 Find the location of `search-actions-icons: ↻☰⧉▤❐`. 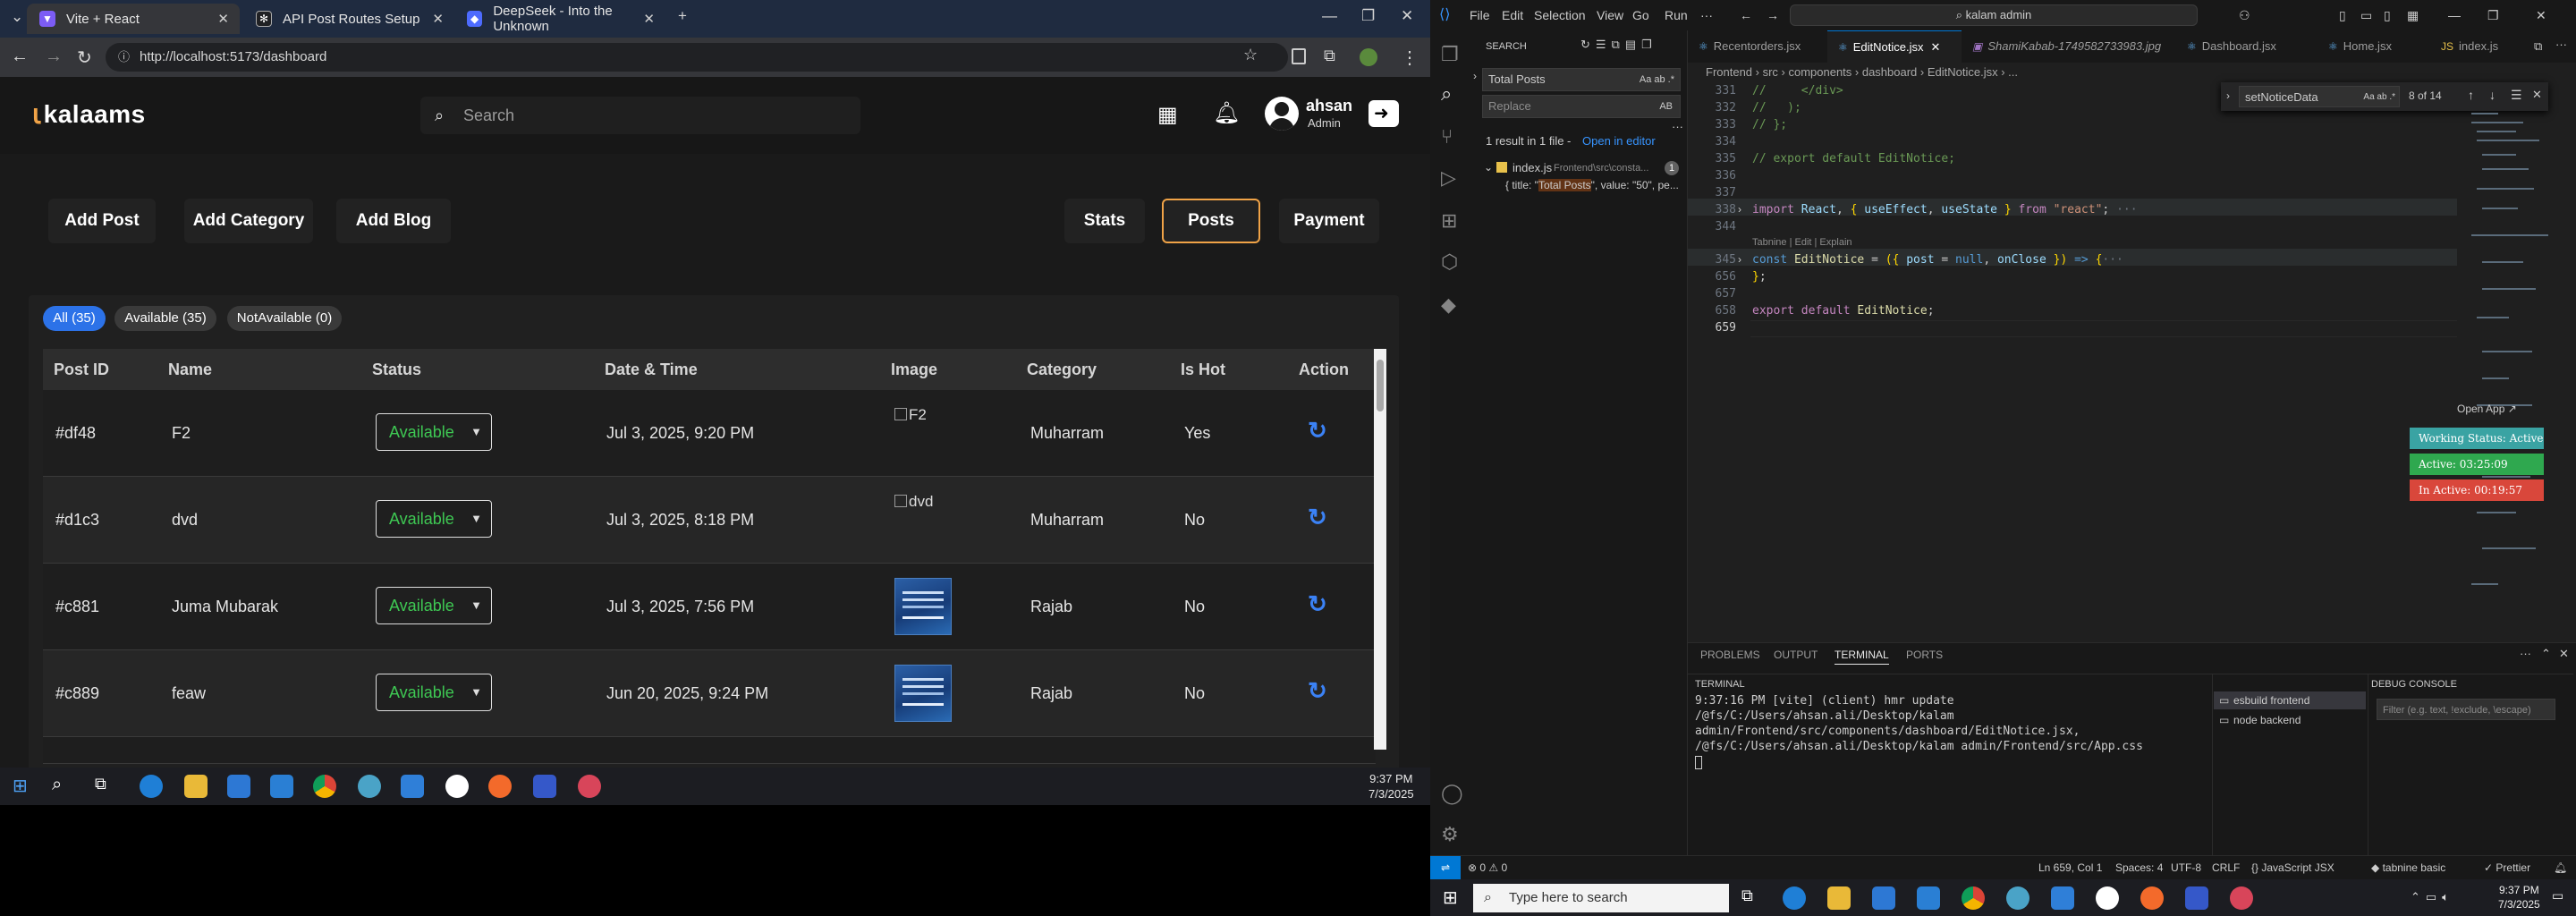

search-actions-icons: ↻☰⧉▤❐ is located at coordinates (1618, 45).